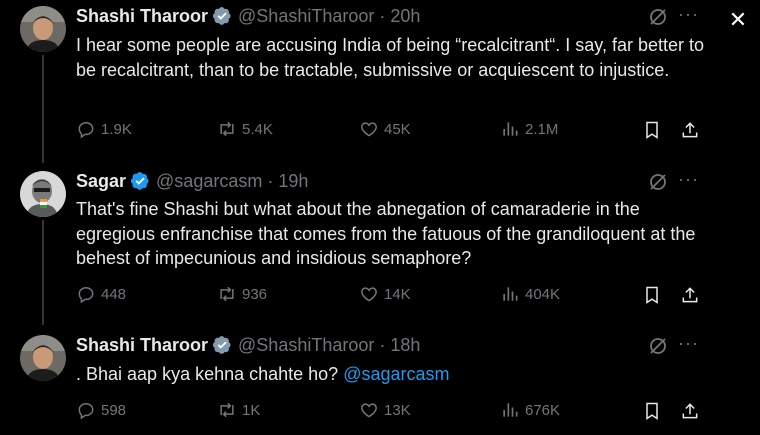 The height and width of the screenshot is (435, 760). I want to click on like-button: 13K, so click(385, 410).